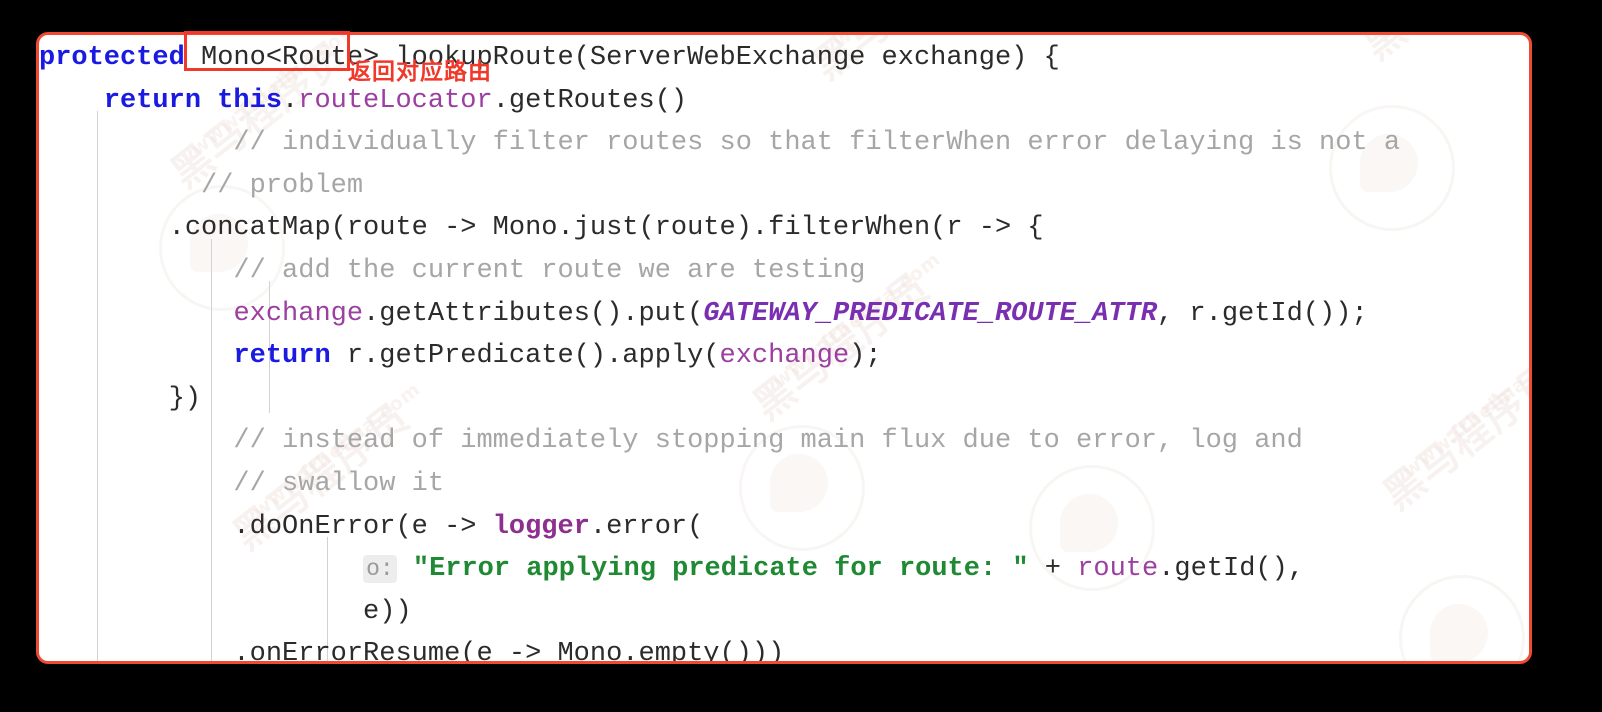 The height and width of the screenshot is (712, 1602). I want to click on code-token-const: GATEWAY_PREDICATE_ROUTE_ATTR, so click(930, 313).